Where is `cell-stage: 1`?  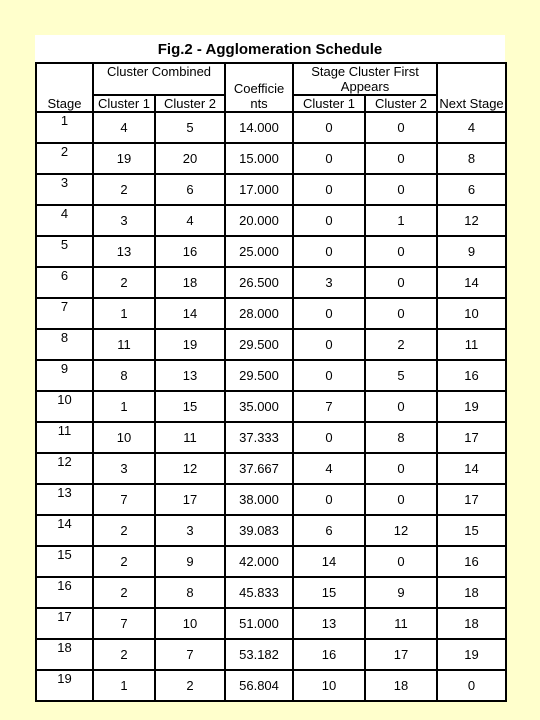 cell-stage: 1 is located at coordinates (64, 127).